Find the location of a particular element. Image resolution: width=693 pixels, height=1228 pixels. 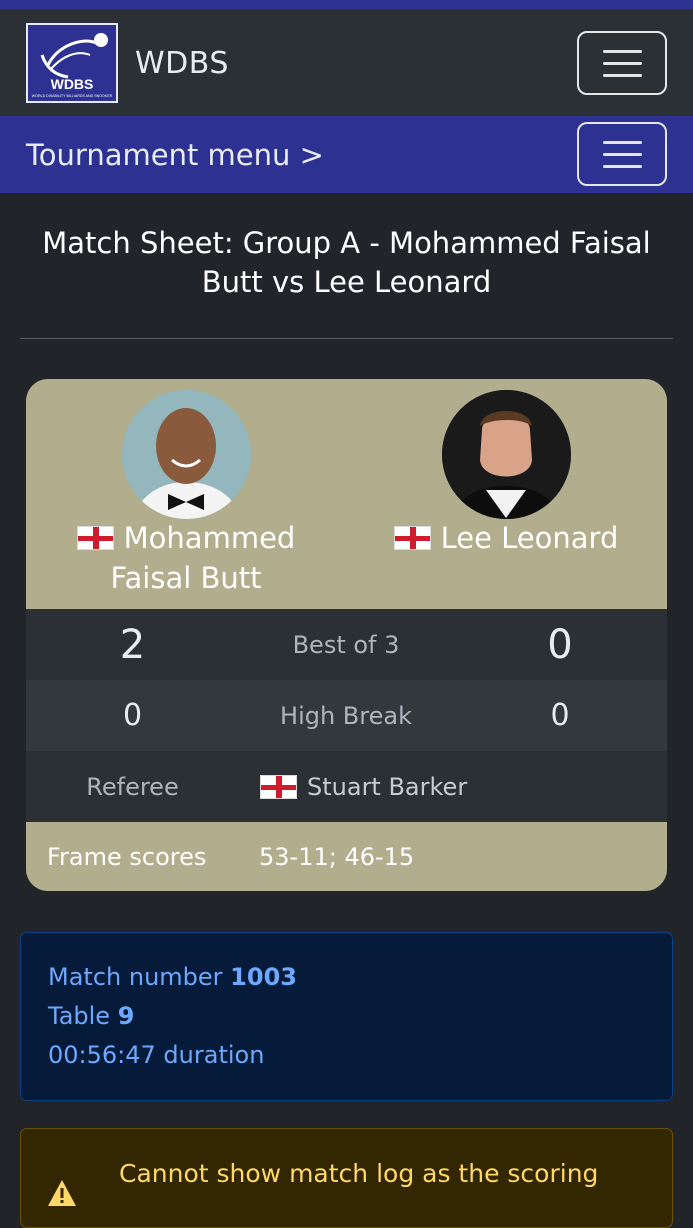

duration-line: 00:56:47 duration is located at coordinates (156, 1055).